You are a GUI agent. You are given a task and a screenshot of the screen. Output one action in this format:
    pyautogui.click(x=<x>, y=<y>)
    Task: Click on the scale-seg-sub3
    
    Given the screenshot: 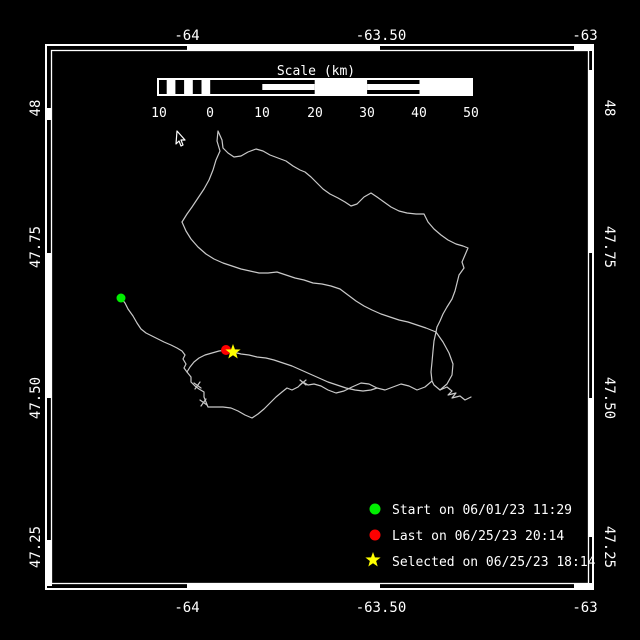 What is the action you would take?
    pyautogui.click(x=206, y=87)
    